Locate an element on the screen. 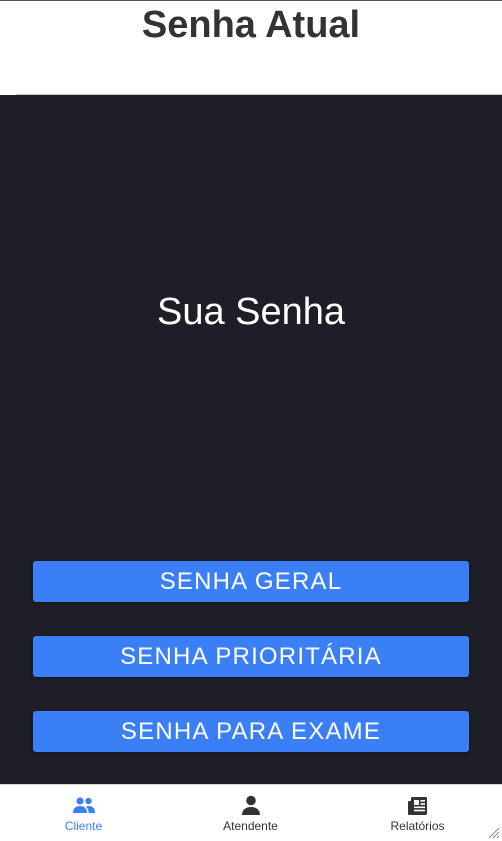 The width and height of the screenshot is (502, 841). tab-relatorios: Relatórios is located at coordinates (417, 813).